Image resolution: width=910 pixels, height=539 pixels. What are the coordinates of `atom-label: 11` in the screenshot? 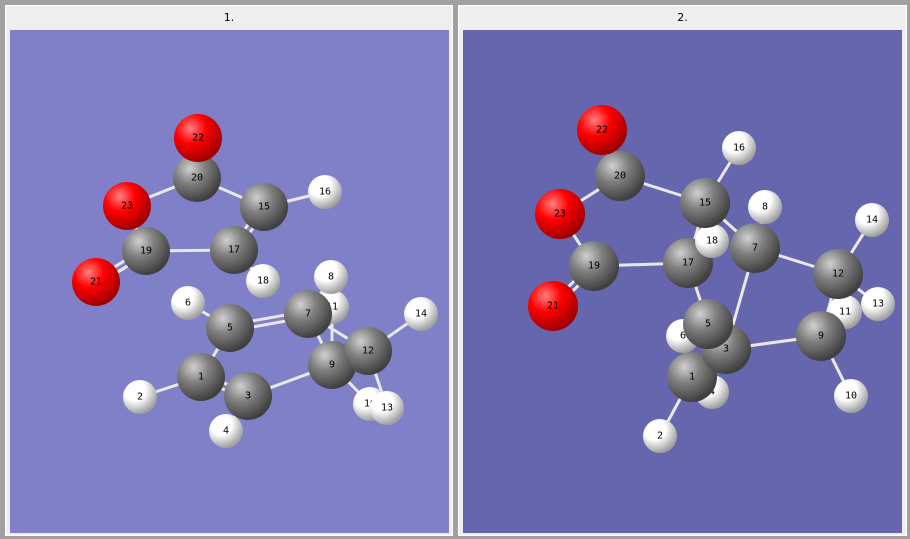 It's located at (845, 312).